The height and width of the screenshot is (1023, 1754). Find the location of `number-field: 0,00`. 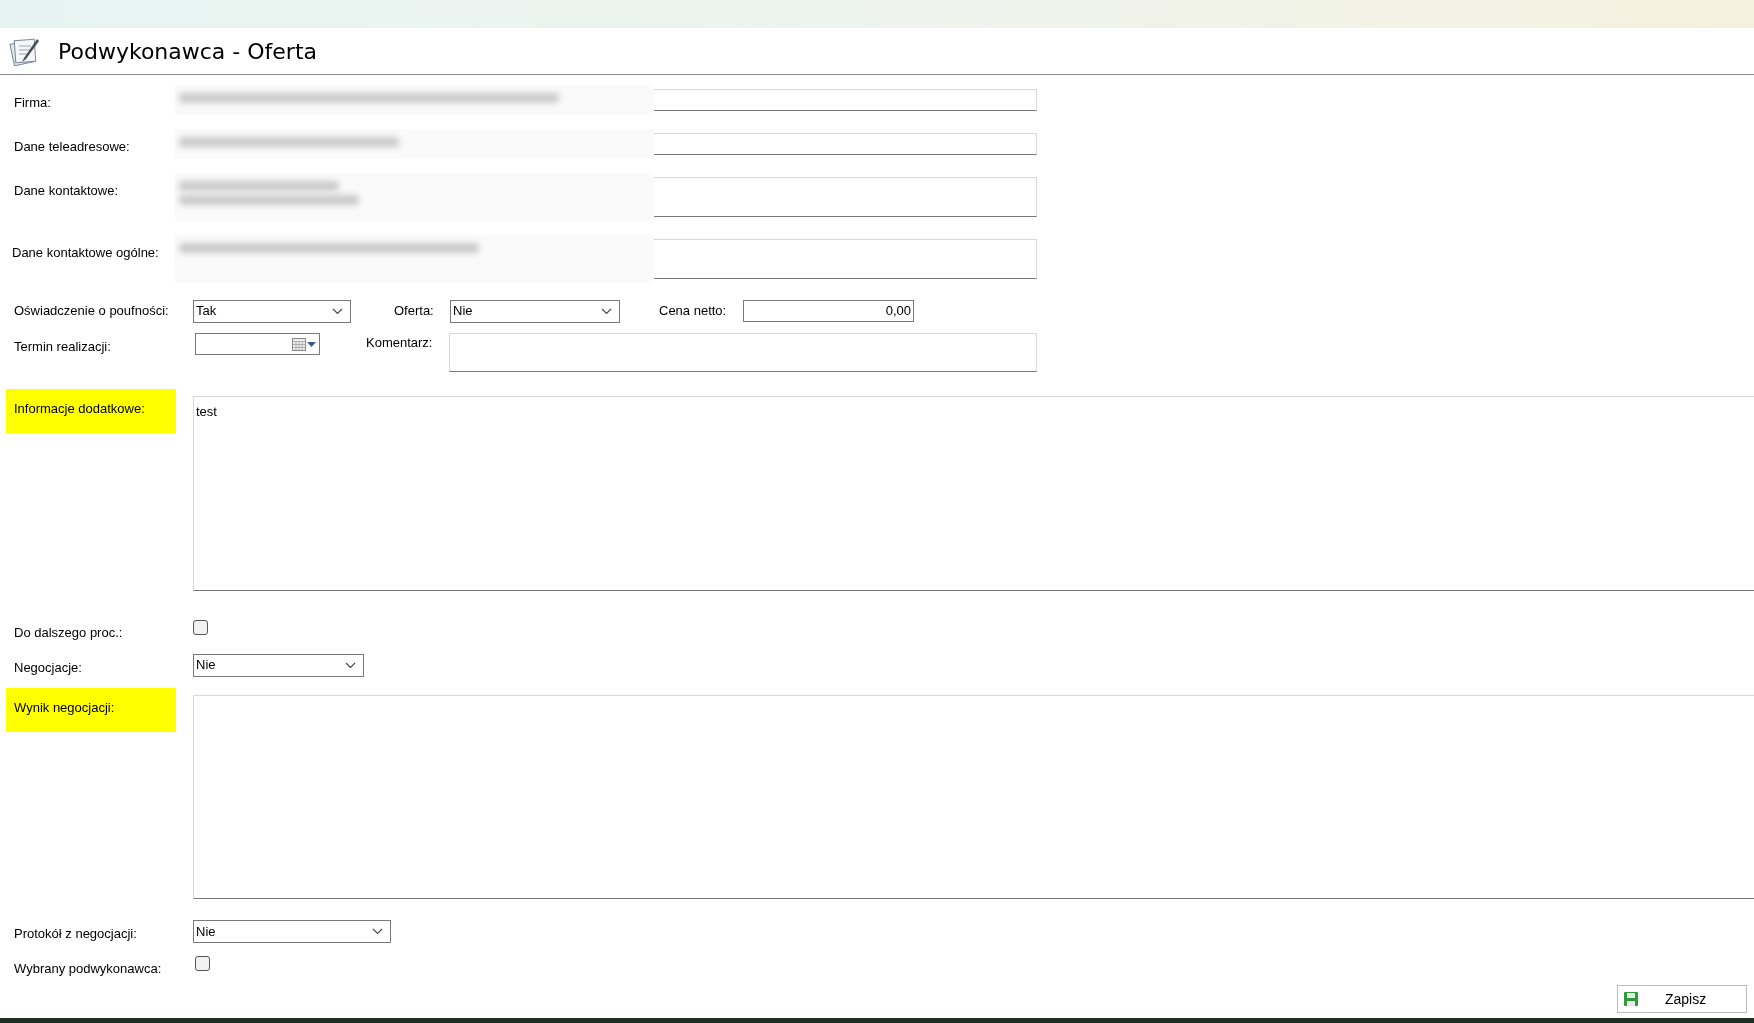

number-field: 0,00 is located at coordinates (828, 311).